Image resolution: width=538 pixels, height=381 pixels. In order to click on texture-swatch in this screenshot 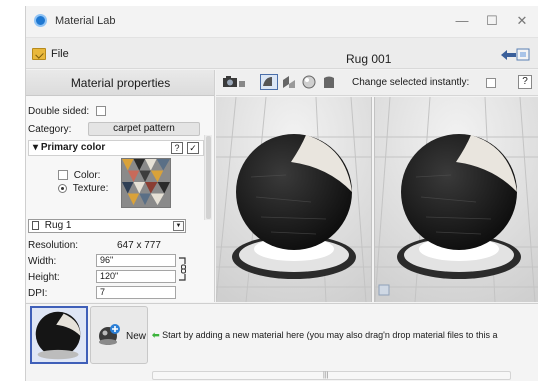, I will do `click(146, 183)`.